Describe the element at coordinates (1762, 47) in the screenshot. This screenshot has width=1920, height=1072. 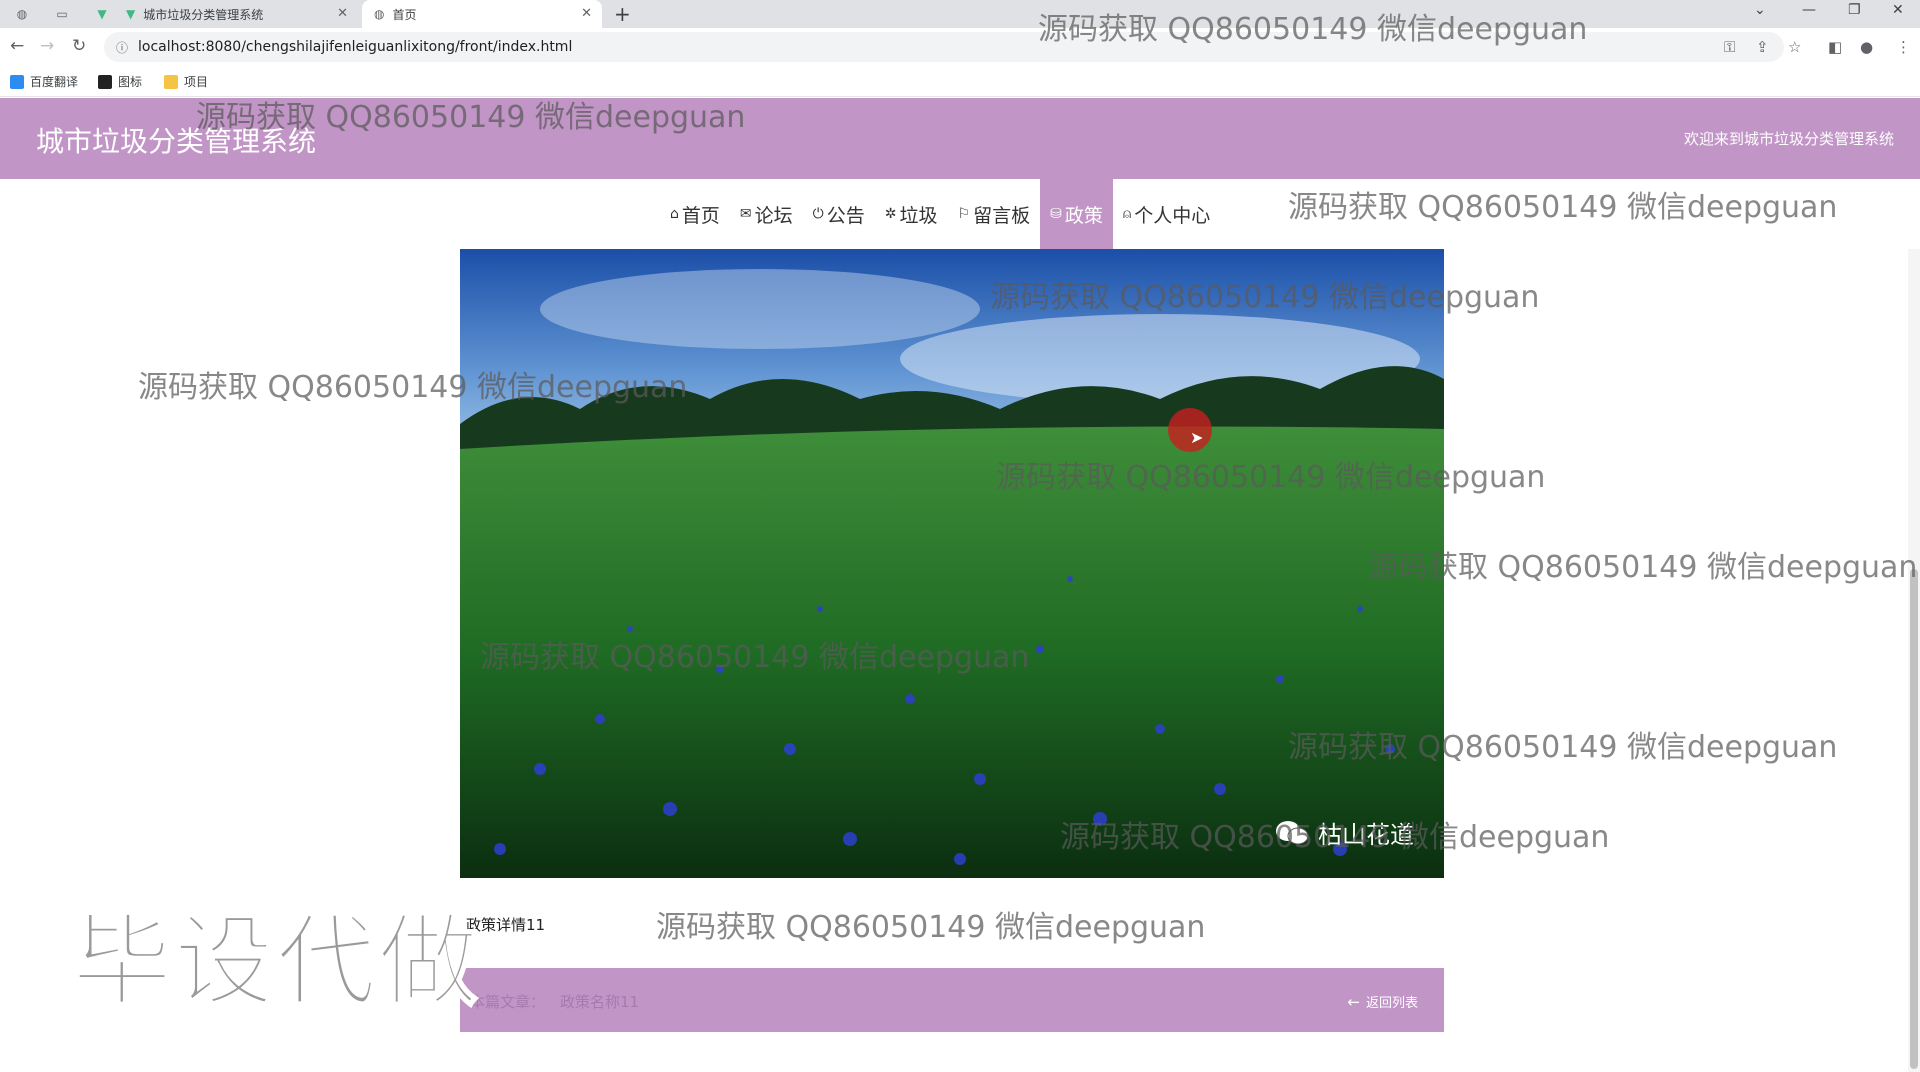
I see `share-icon: ⇪` at that location.